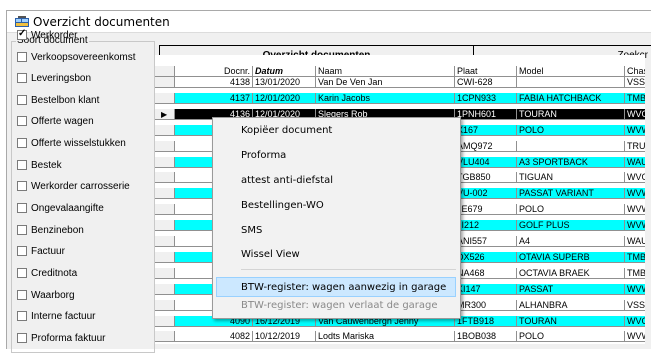 The image size is (651, 353). What do you see at coordinates (336, 231) in the screenshot?
I see `menu-item-sms: SMS` at bounding box center [336, 231].